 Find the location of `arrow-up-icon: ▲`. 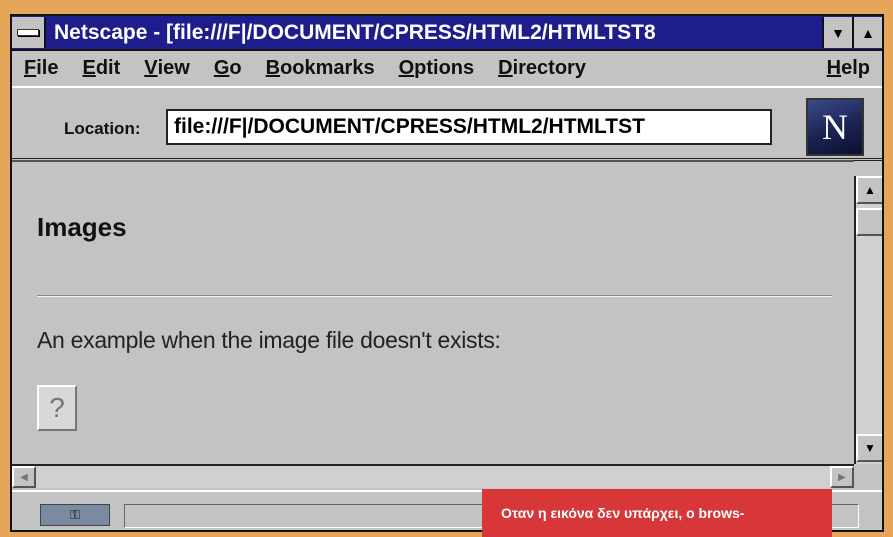

arrow-up-icon: ▲ is located at coordinates (869, 190).